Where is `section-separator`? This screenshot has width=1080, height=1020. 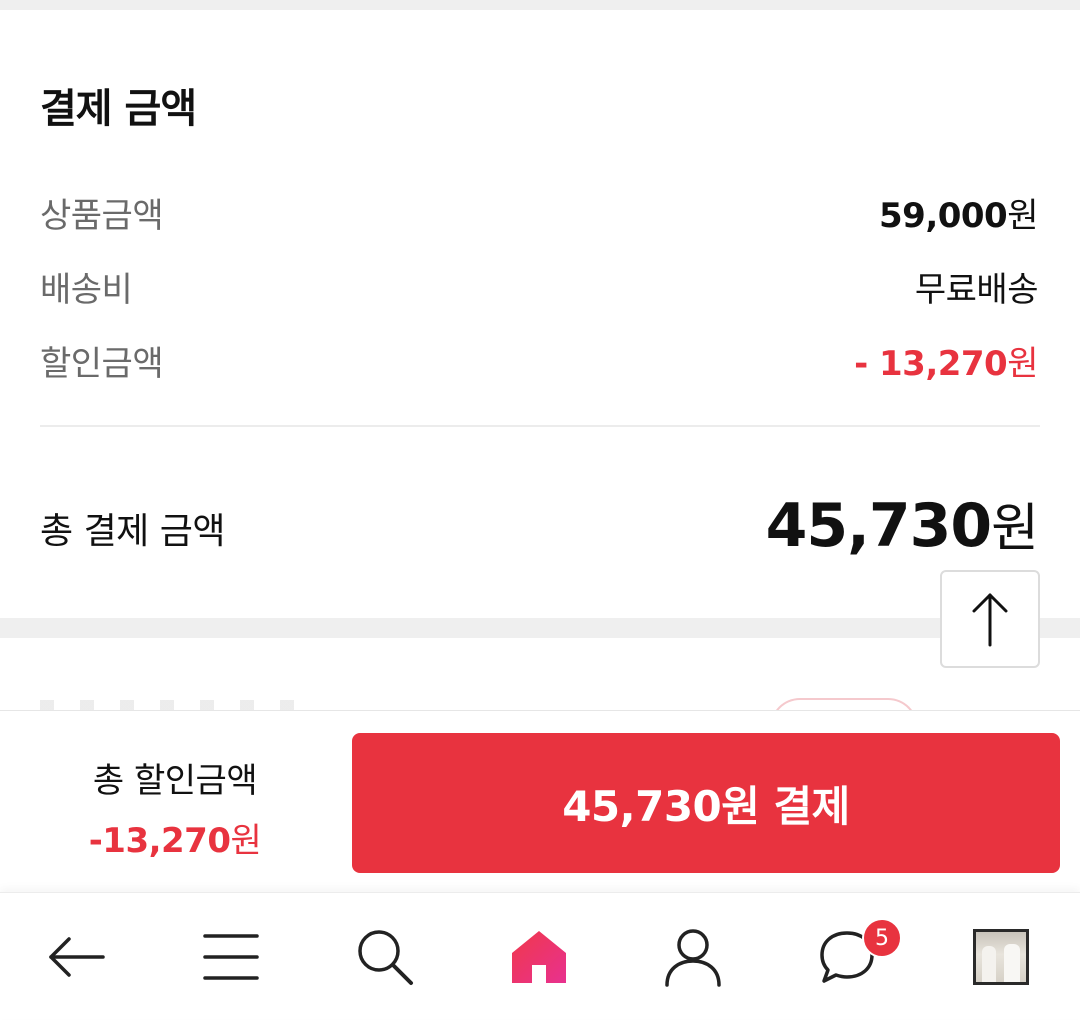
section-separator is located at coordinates (540, 628).